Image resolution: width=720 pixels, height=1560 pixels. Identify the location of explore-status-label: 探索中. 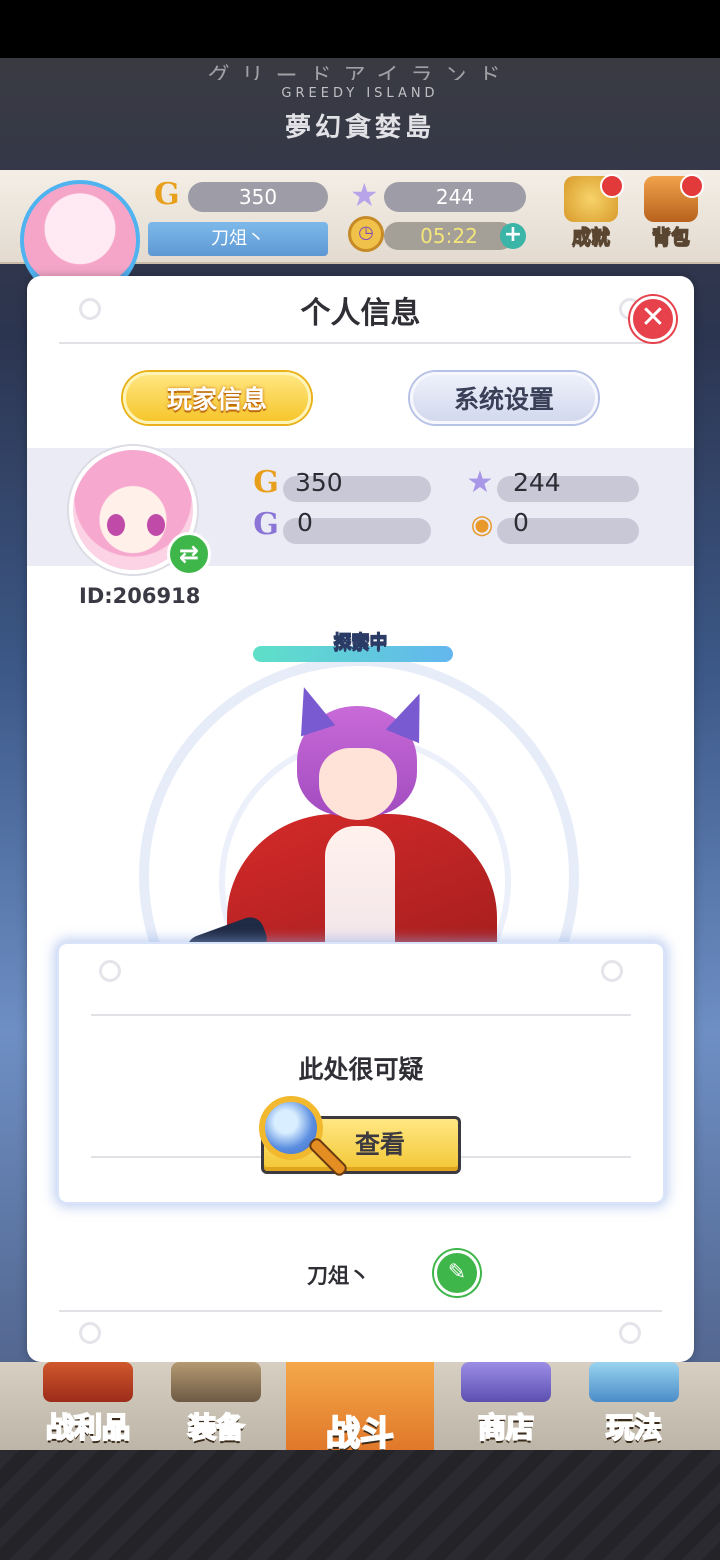
(360, 643).